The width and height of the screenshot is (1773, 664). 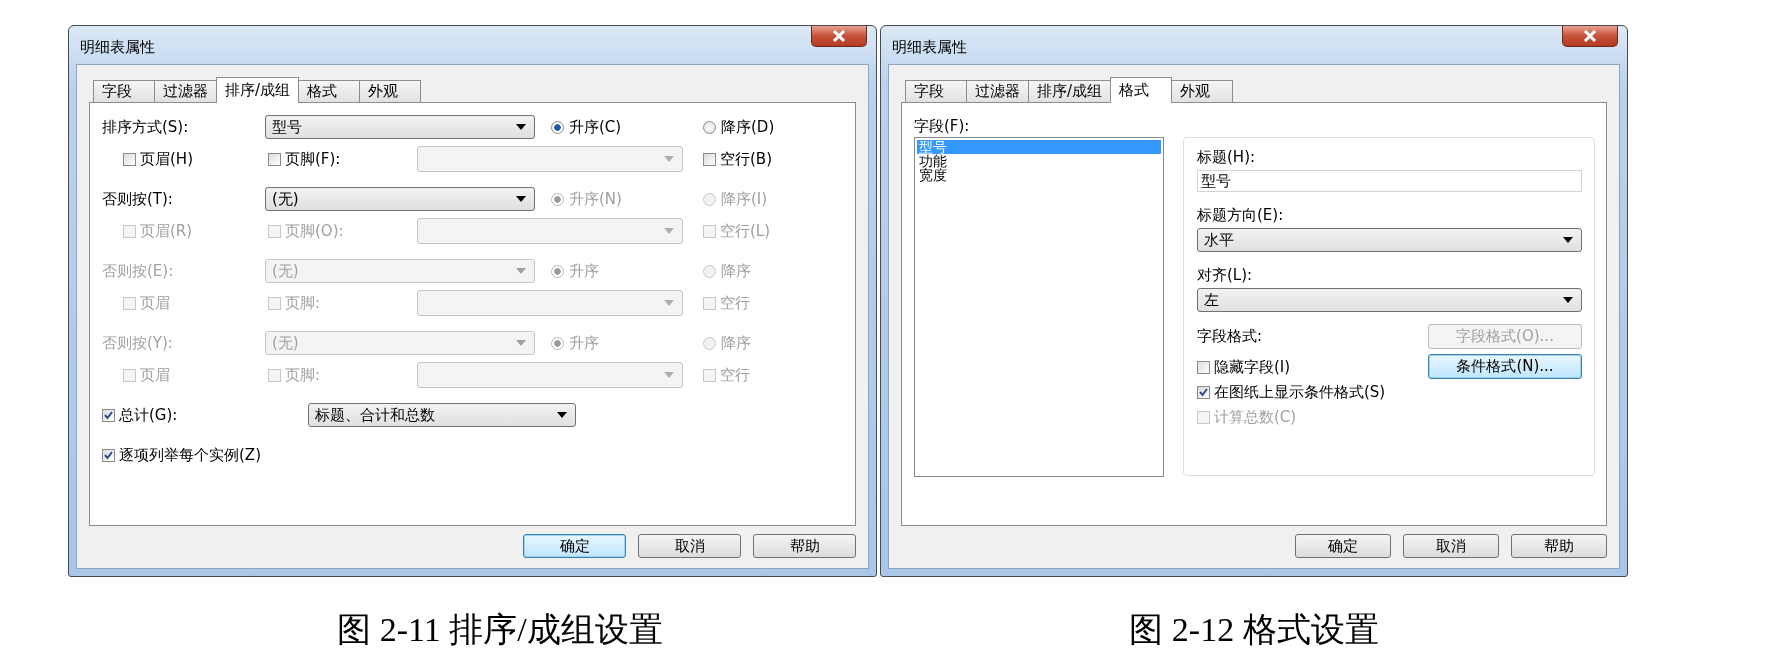 I want to click on list-item: 功能, so click(x=1039, y=161).